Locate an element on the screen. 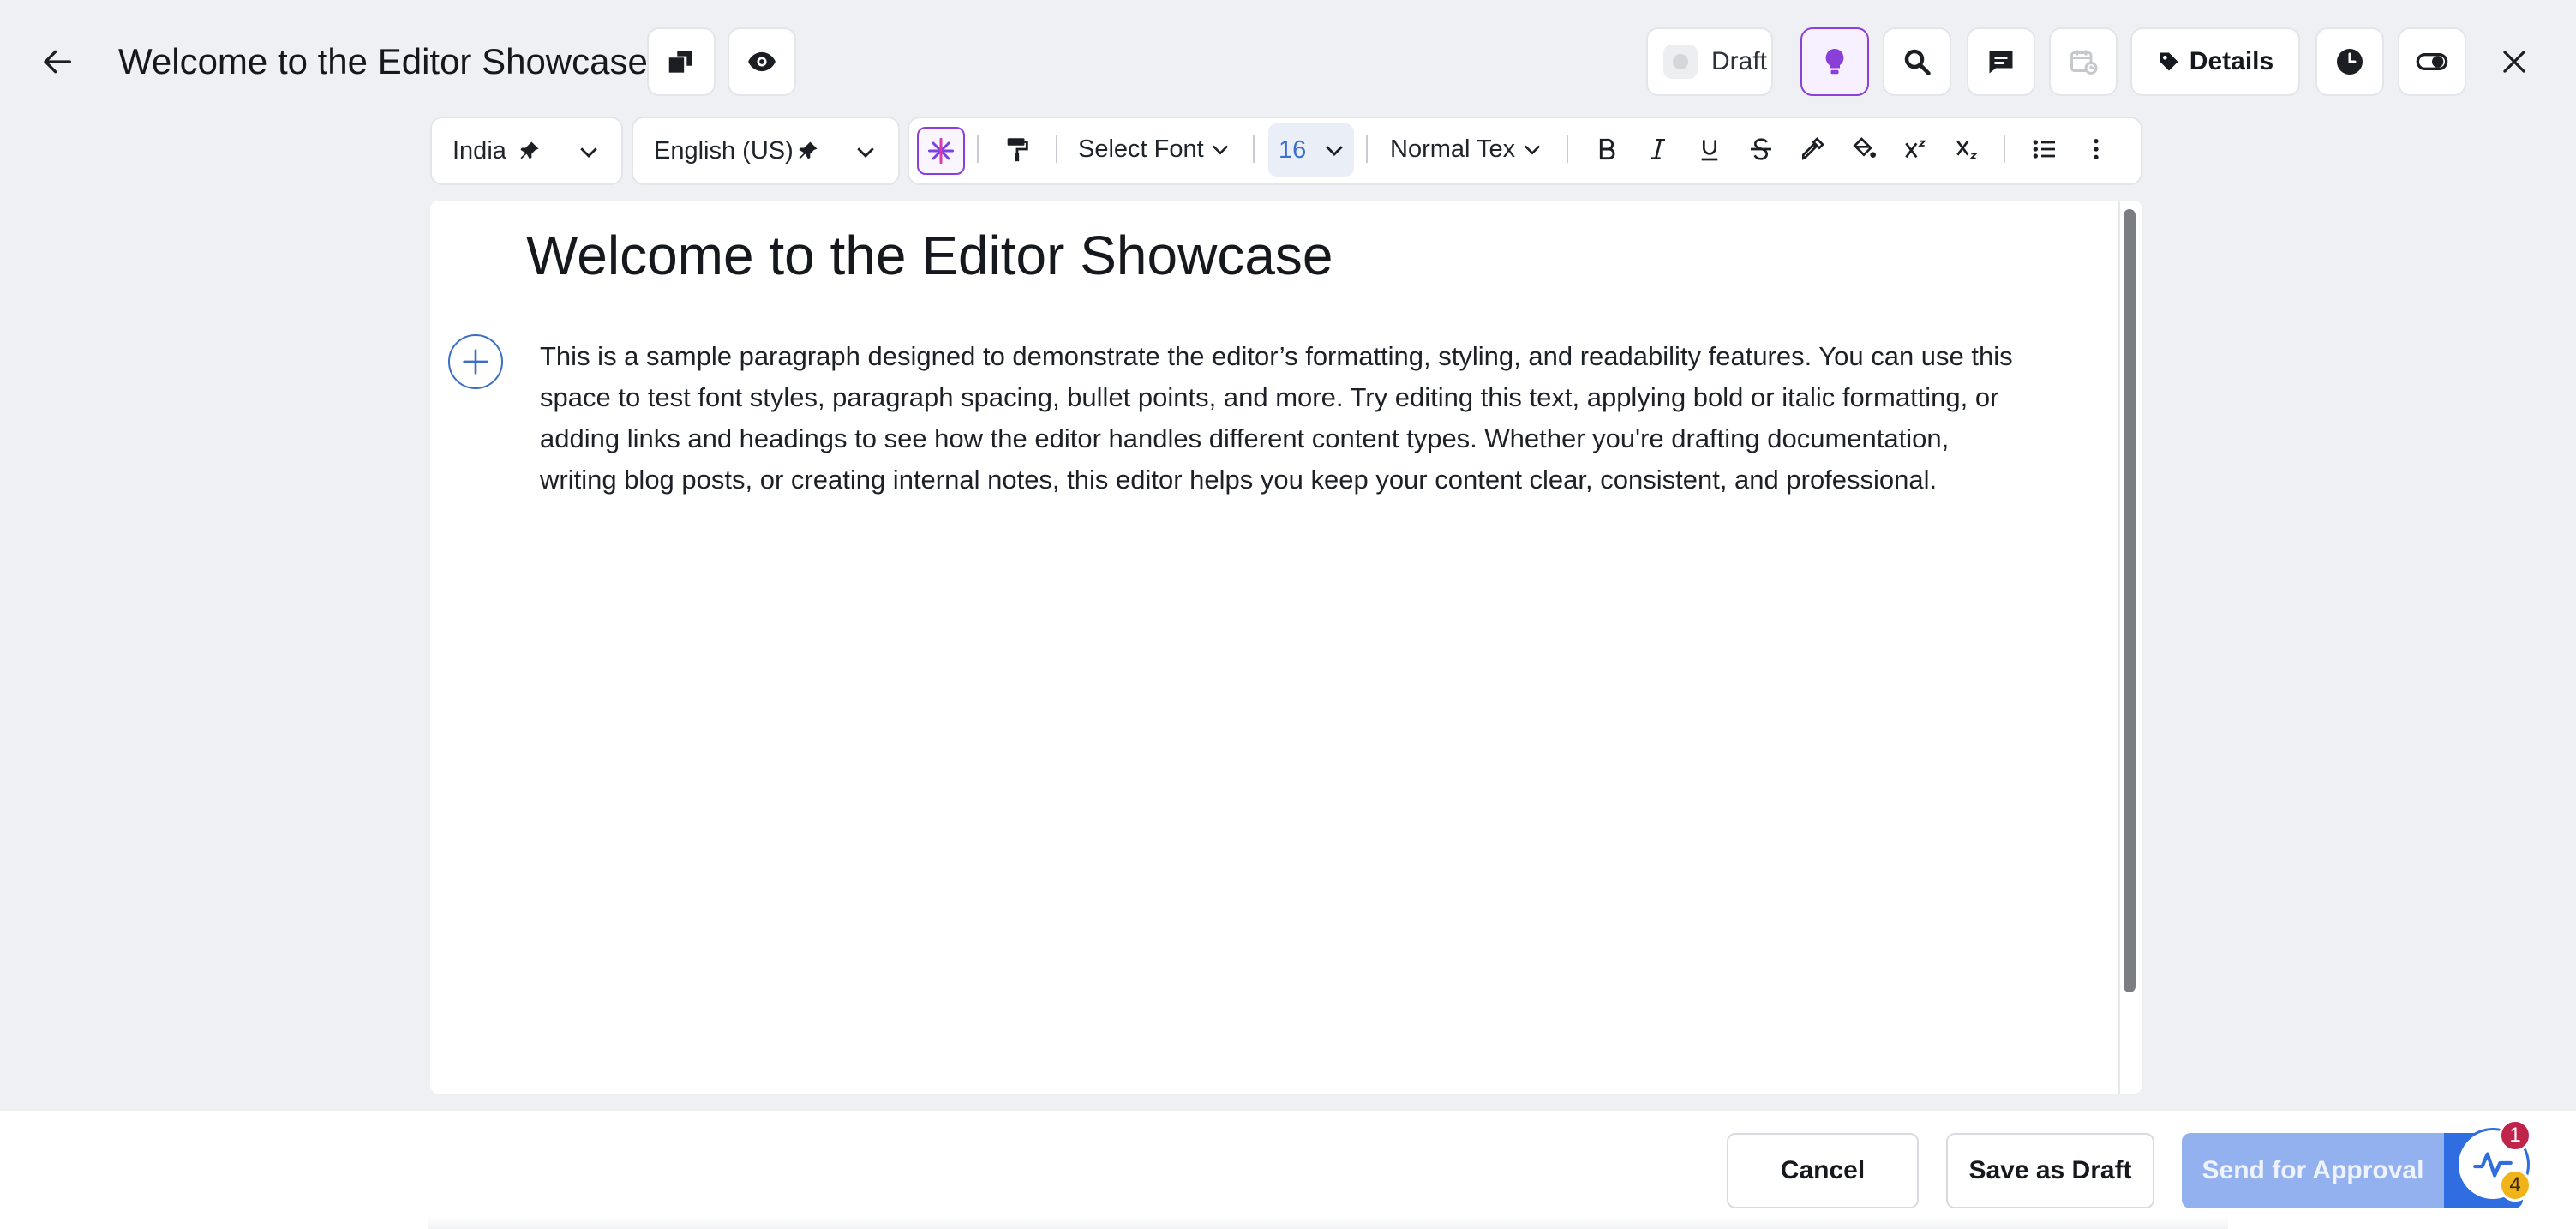 The width and height of the screenshot is (2576, 1229). underline-icon is located at coordinates (1709, 150).